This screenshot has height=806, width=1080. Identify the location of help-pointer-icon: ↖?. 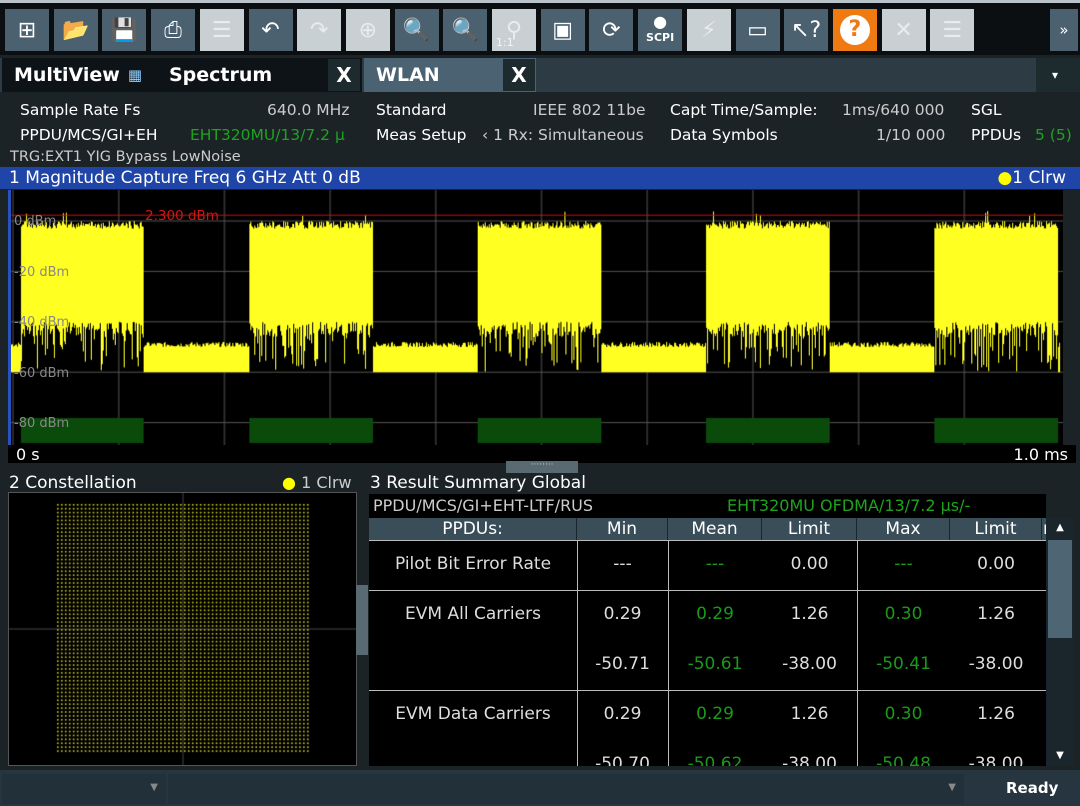
(806, 30).